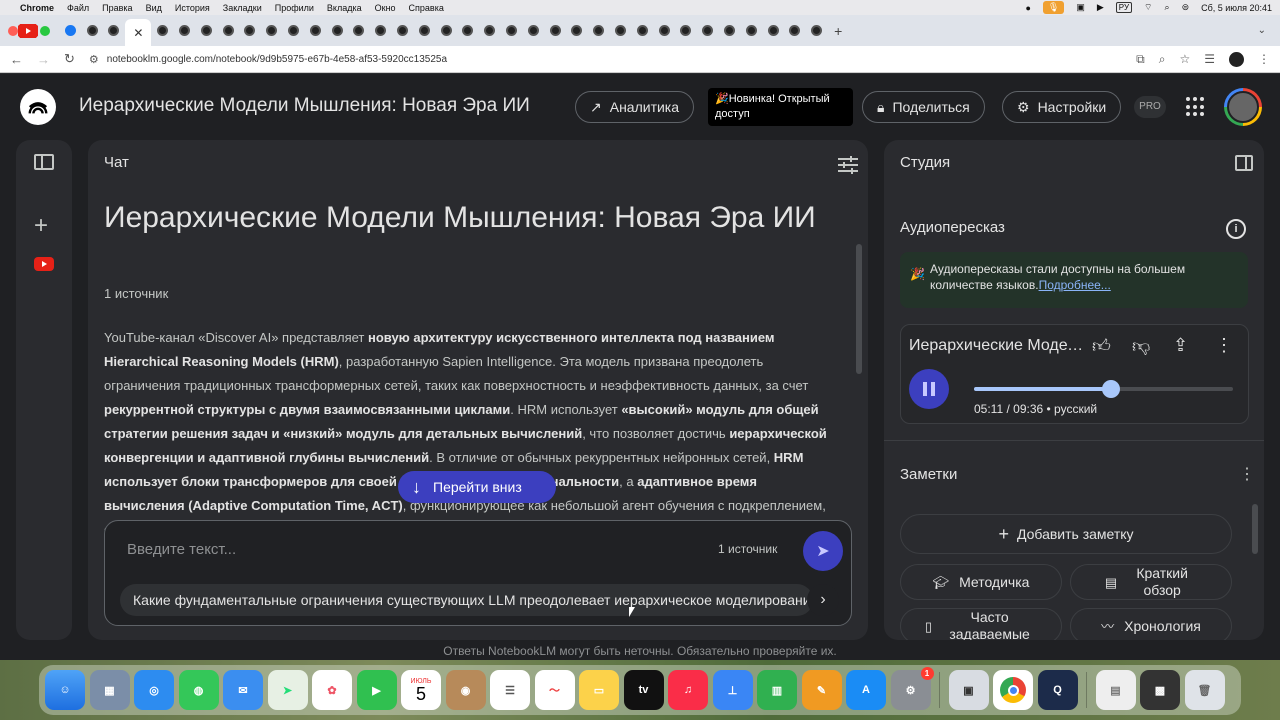 Image resolution: width=1280 pixels, height=720 pixels. Describe the element at coordinates (477, 487) in the screenshot. I see `jump-to-bottom-button: ↓ Перейти вниз` at that location.